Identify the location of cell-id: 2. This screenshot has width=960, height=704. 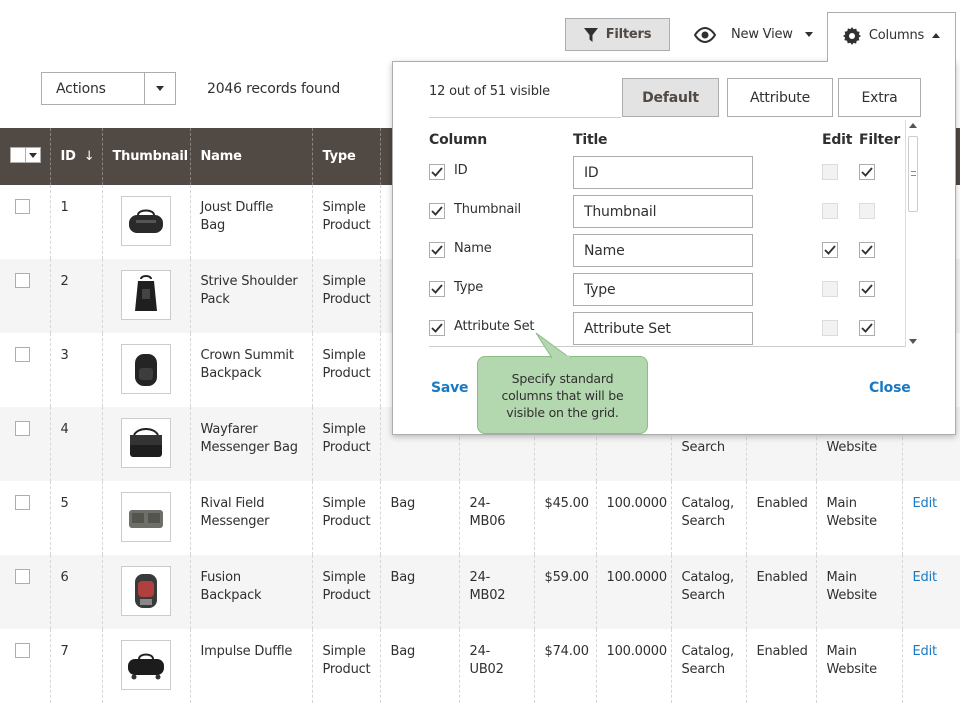
(75, 296).